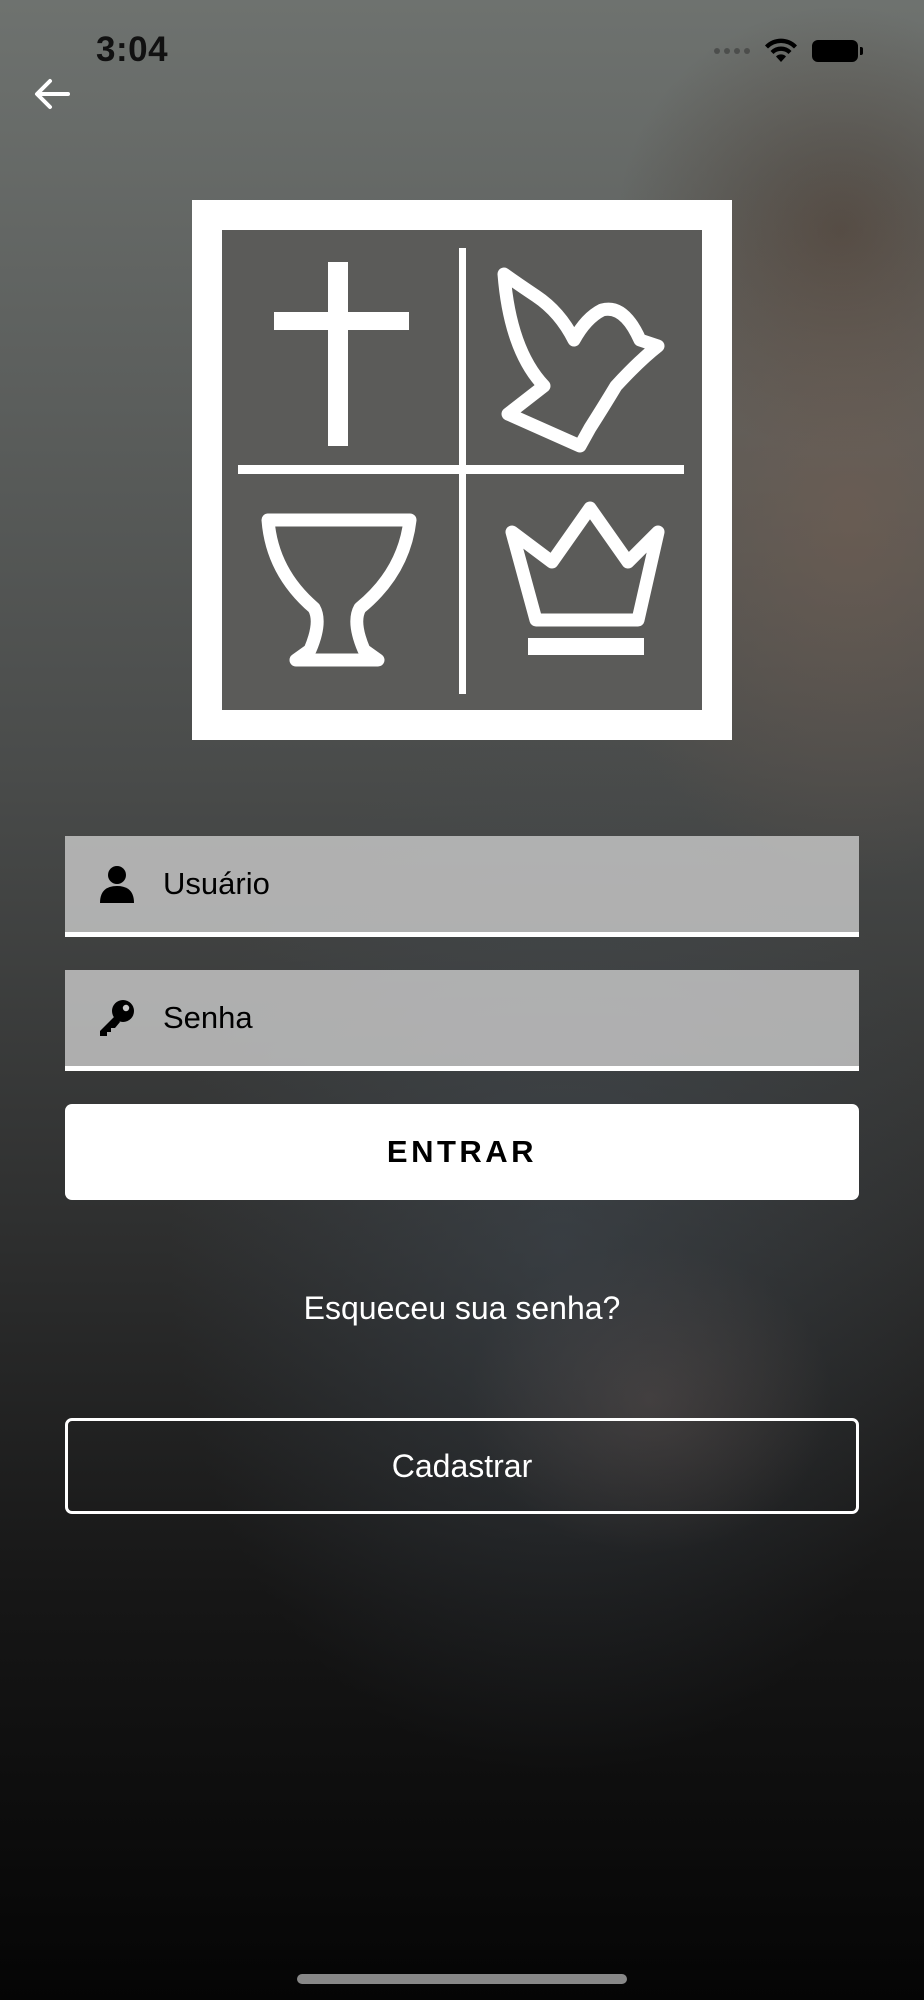  I want to click on battery-icon, so click(837, 51).